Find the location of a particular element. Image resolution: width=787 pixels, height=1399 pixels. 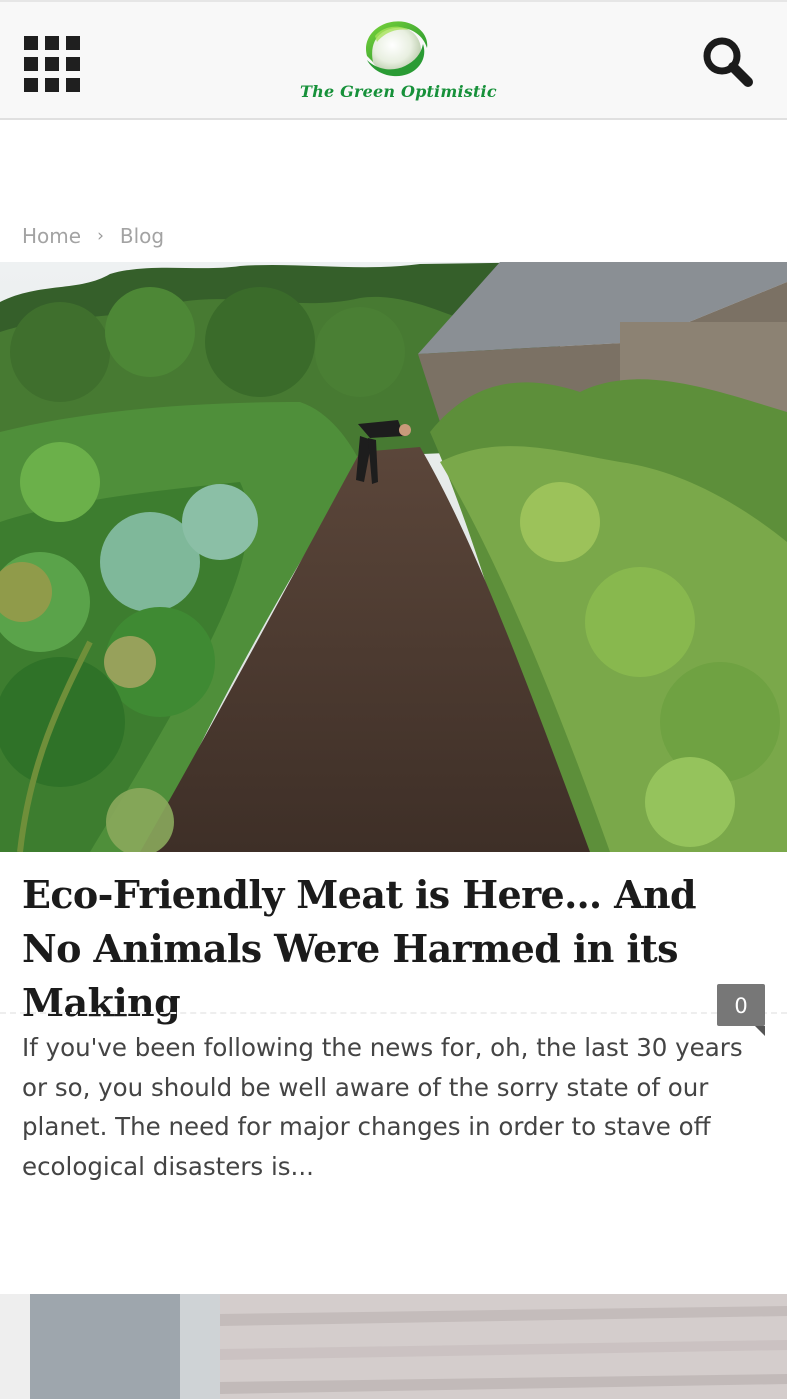

site-header: The Green Optimistic is located at coordinates (393, 60).